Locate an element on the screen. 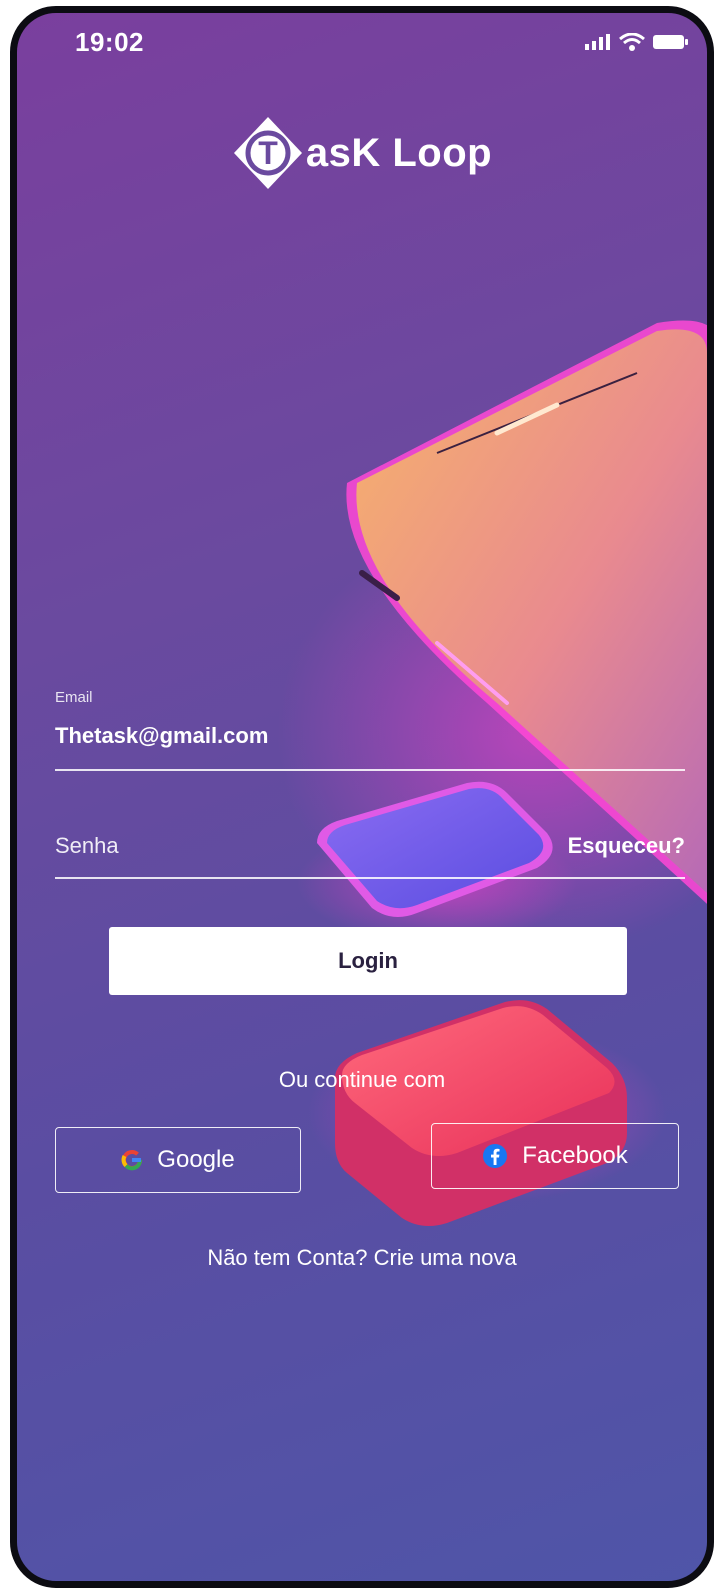 Image resolution: width=724 pixels, height=1593 pixels. status-time: 19:02 is located at coordinates (109, 42).